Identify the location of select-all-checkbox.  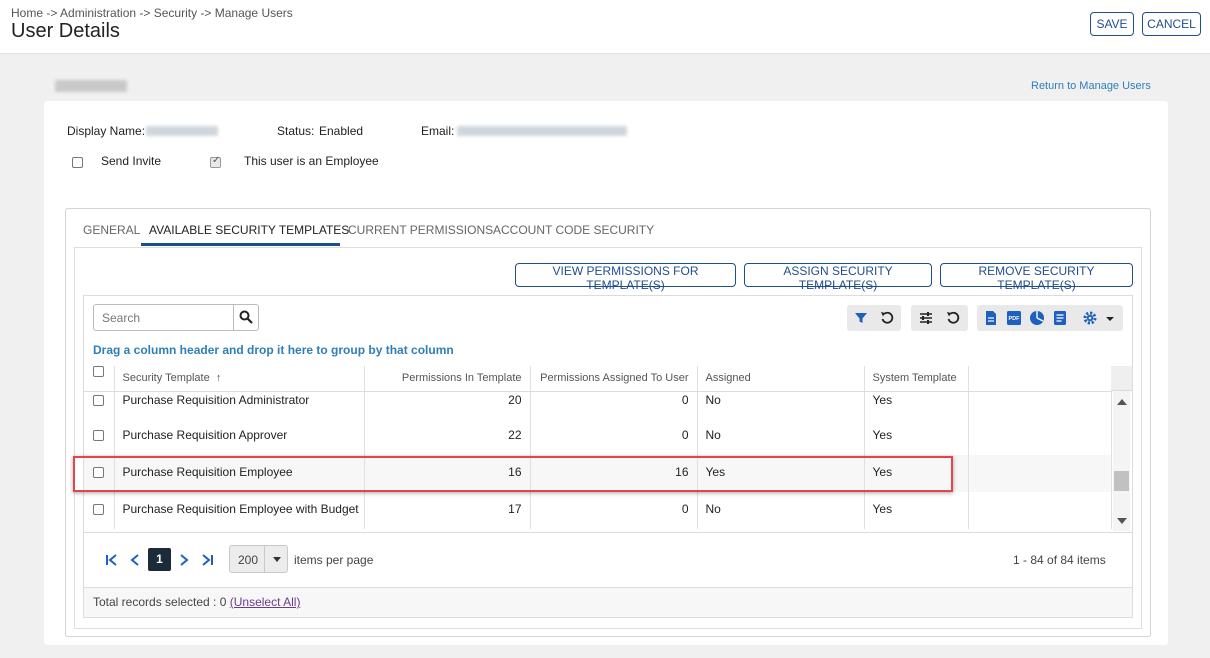
(99, 371).